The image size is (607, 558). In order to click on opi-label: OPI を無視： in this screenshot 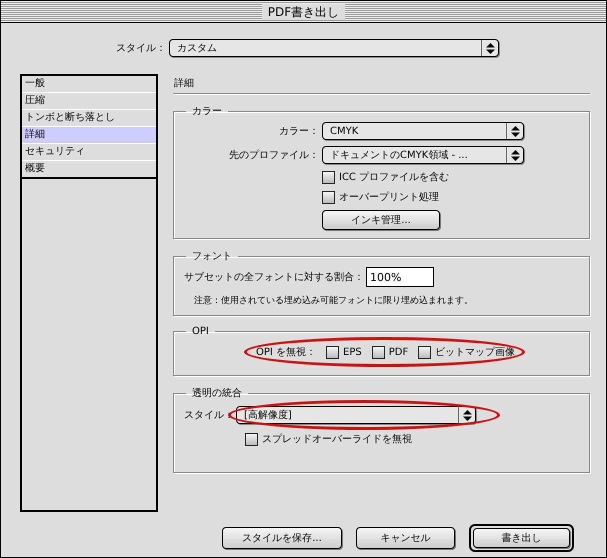, I will do `click(286, 352)`.